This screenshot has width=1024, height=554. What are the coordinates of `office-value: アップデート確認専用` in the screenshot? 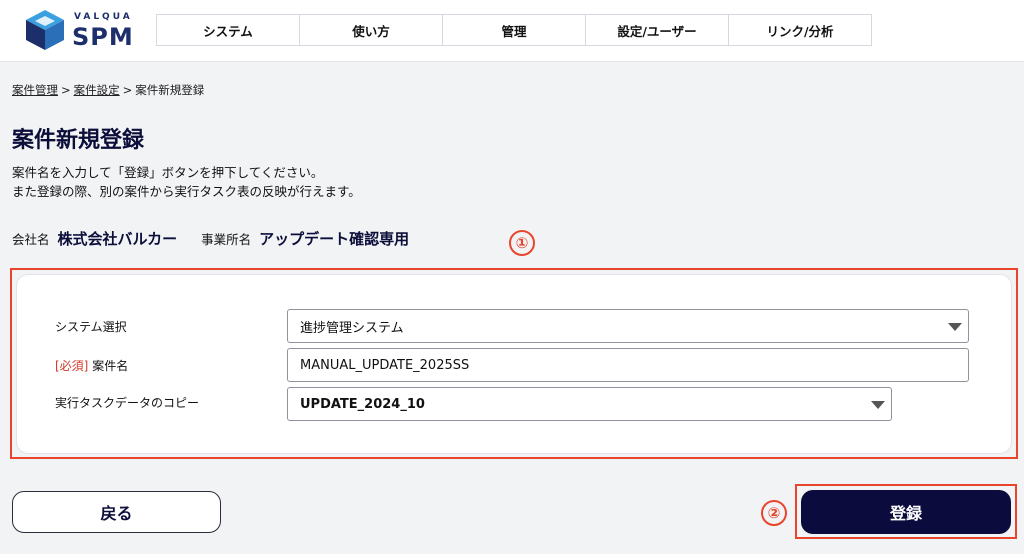 It's located at (334, 239).